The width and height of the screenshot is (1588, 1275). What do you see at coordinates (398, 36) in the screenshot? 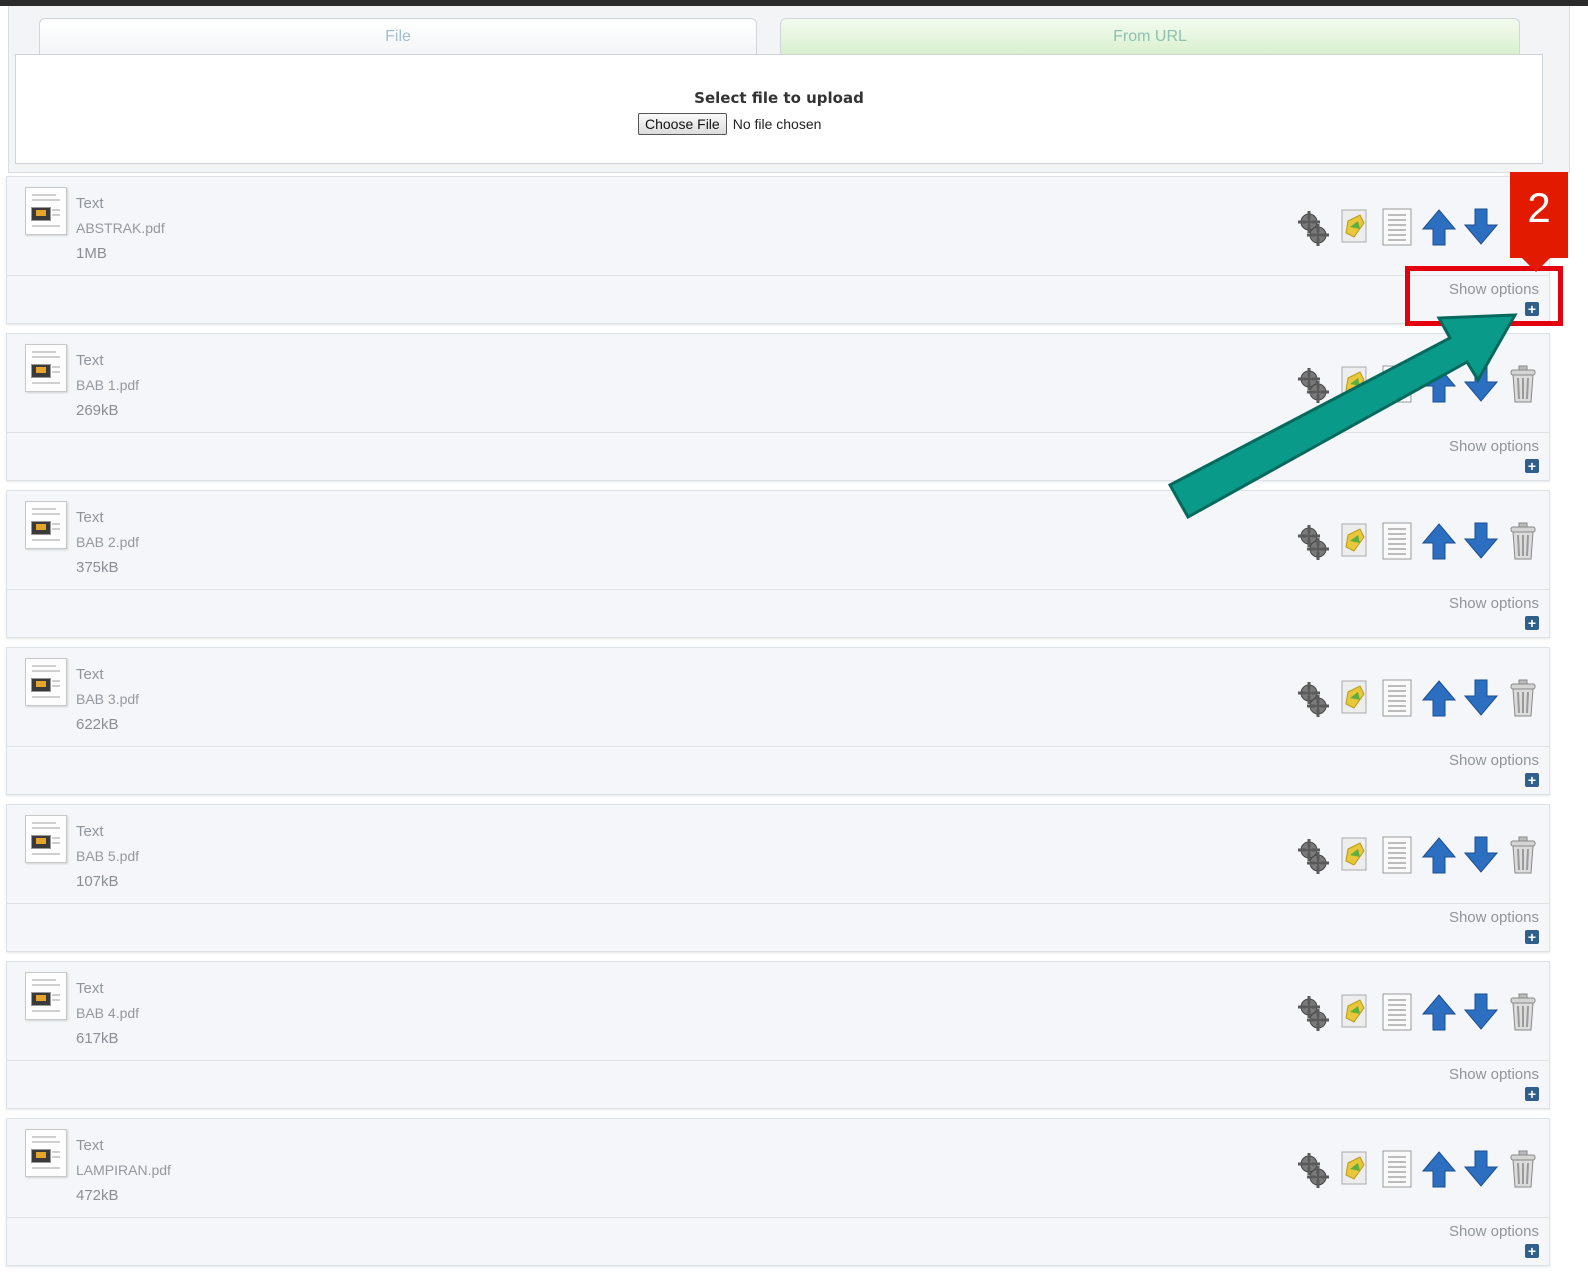
I see `tab-file: File` at bounding box center [398, 36].